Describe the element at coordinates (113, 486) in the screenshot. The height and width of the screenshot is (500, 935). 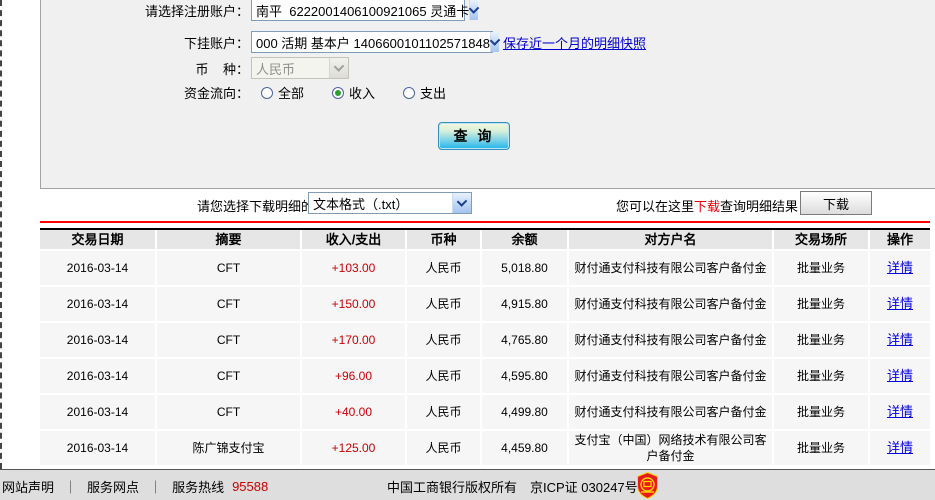
I see `service-branches-link: 服务网点` at that location.